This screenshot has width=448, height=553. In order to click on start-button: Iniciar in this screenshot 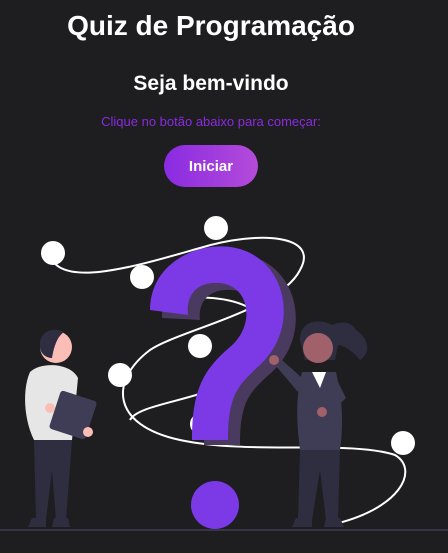, I will do `click(211, 166)`.